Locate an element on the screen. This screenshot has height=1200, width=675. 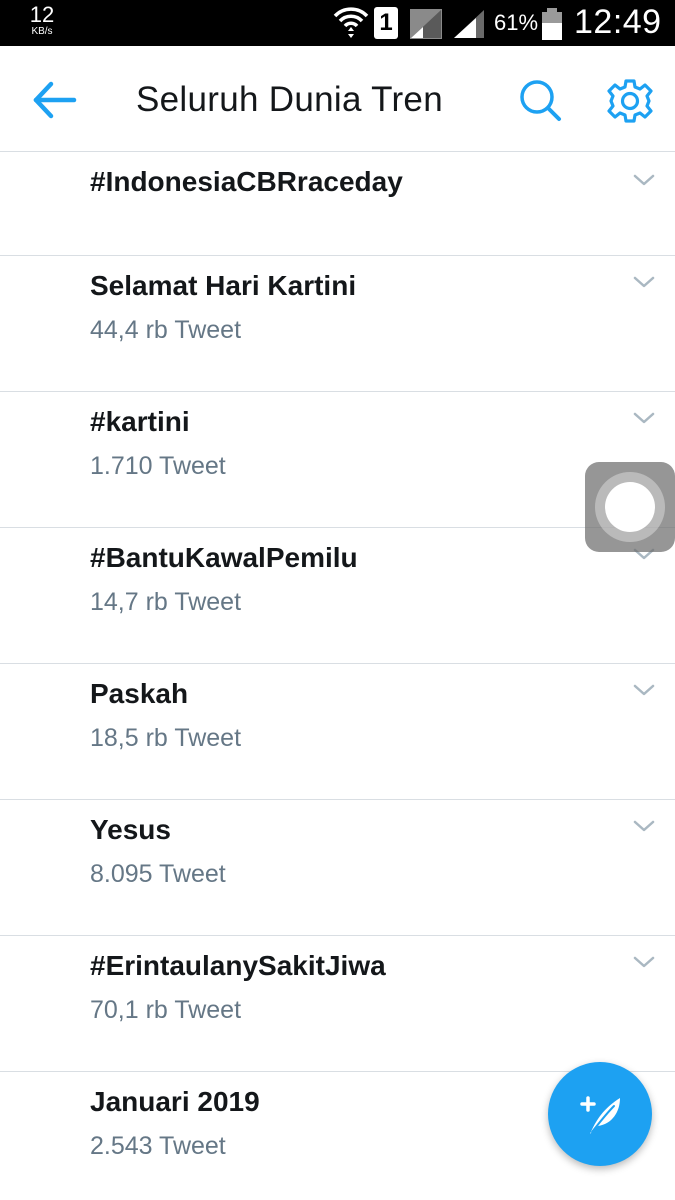
search-icon is located at coordinates (540, 100).